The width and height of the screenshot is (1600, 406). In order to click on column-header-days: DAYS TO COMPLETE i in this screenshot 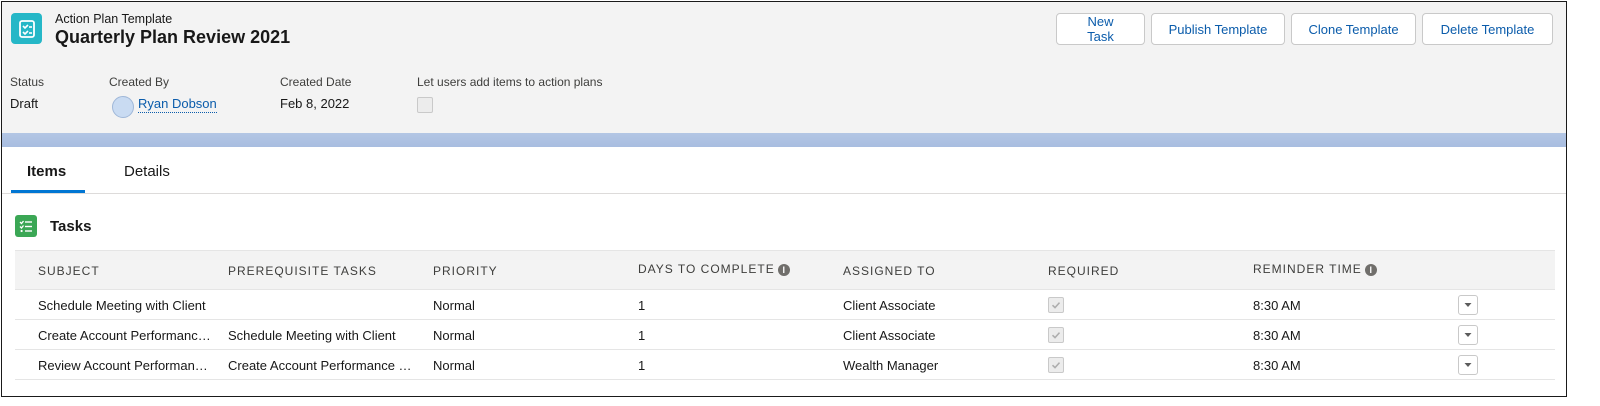, I will do `click(714, 269)`.